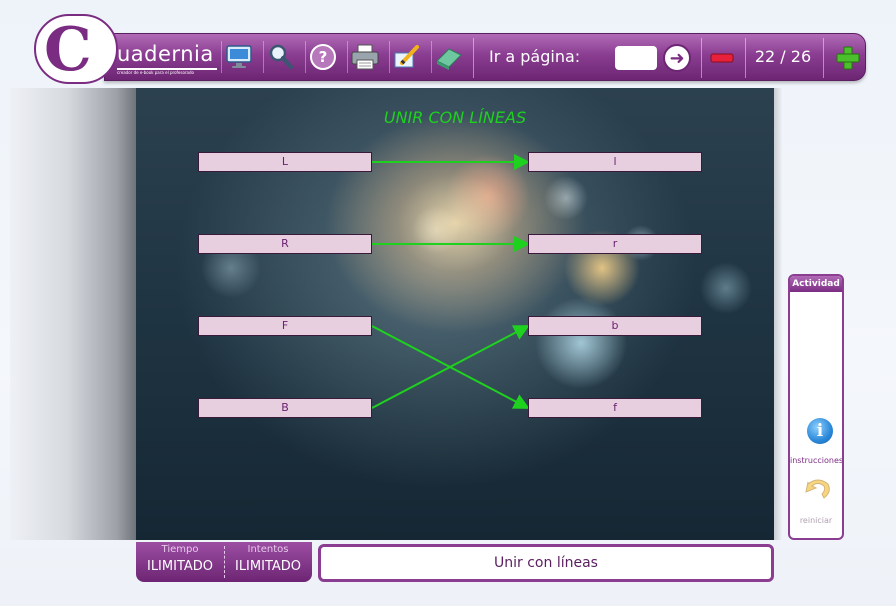  What do you see at coordinates (268, 566) in the screenshot?
I see `attempts-value: ILIMITADO` at bounding box center [268, 566].